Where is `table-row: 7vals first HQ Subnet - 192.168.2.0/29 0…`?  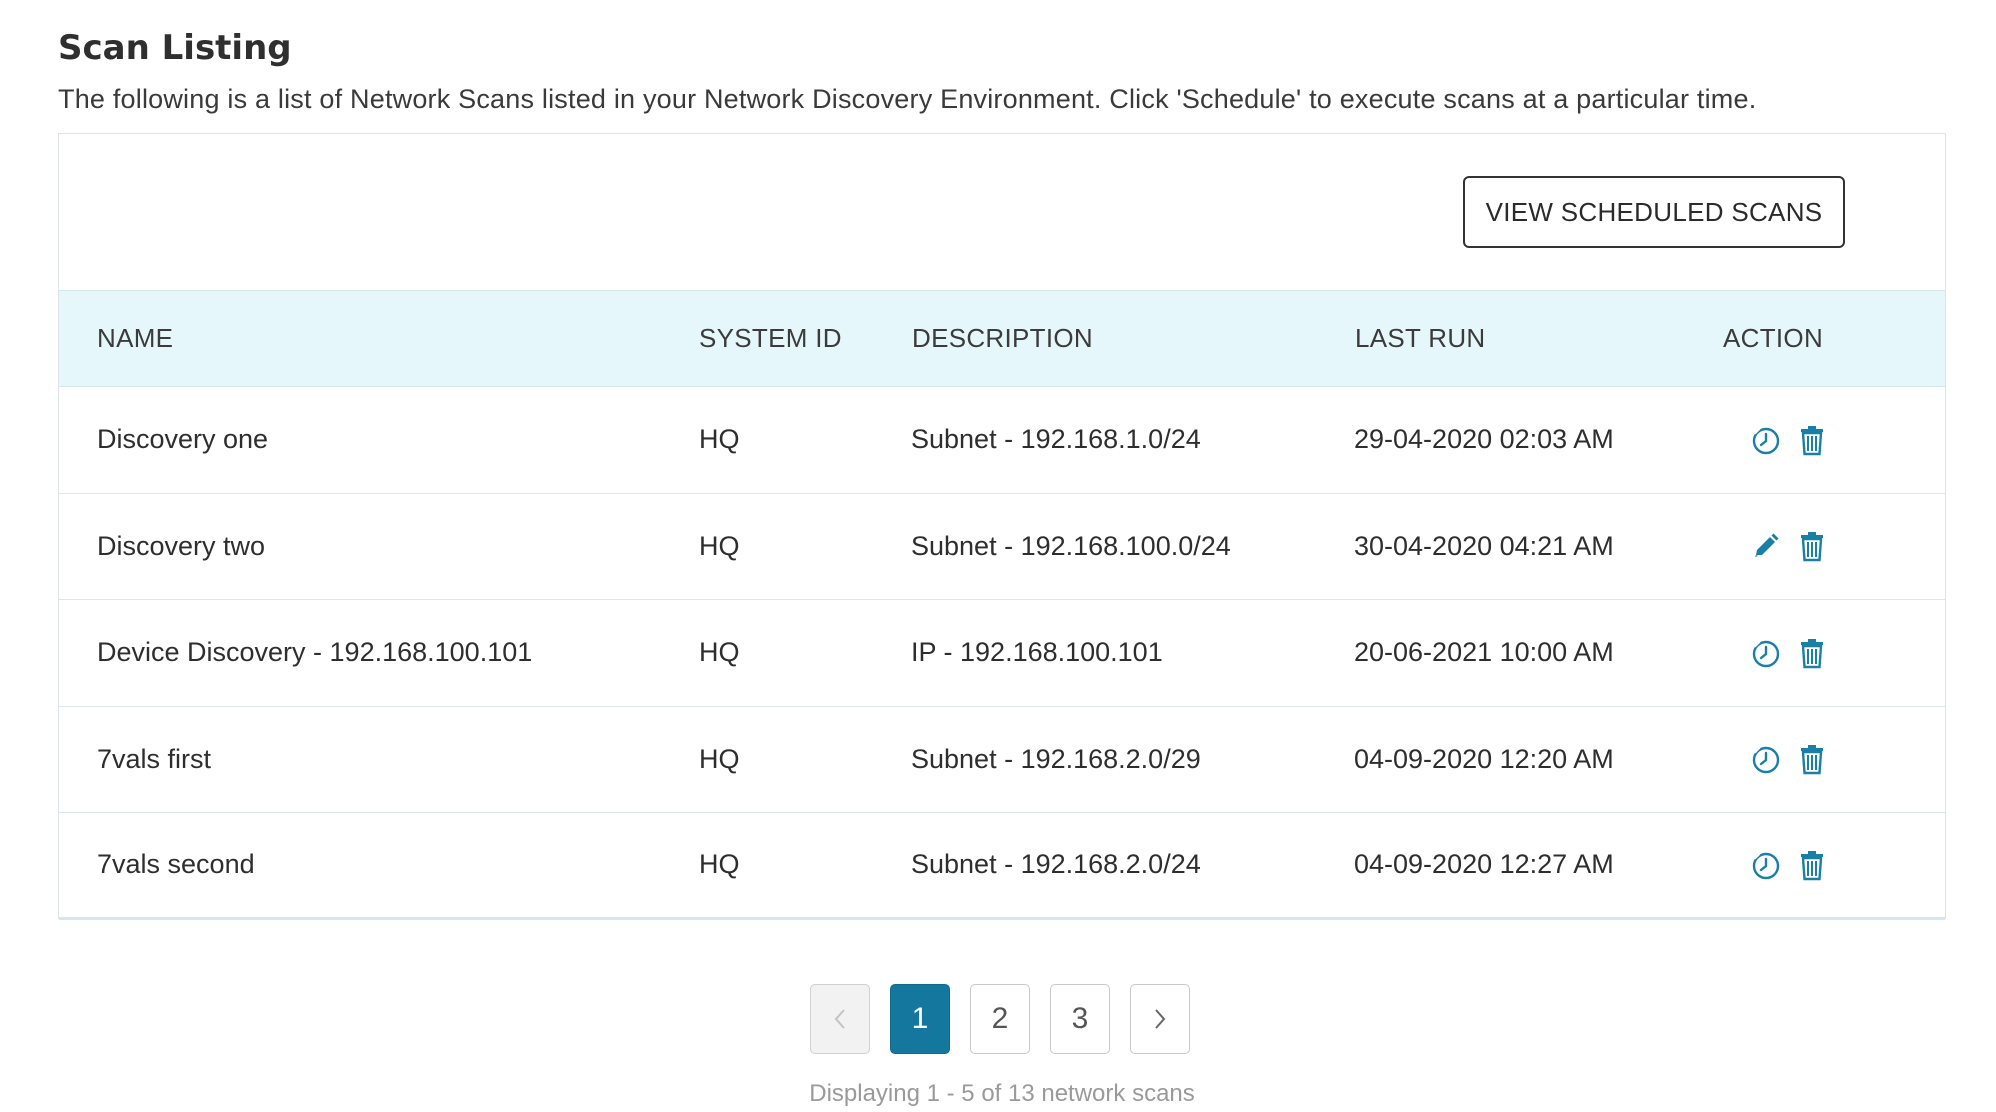 table-row: 7vals first HQ Subnet - 192.168.2.0/29 0… is located at coordinates (1002, 760).